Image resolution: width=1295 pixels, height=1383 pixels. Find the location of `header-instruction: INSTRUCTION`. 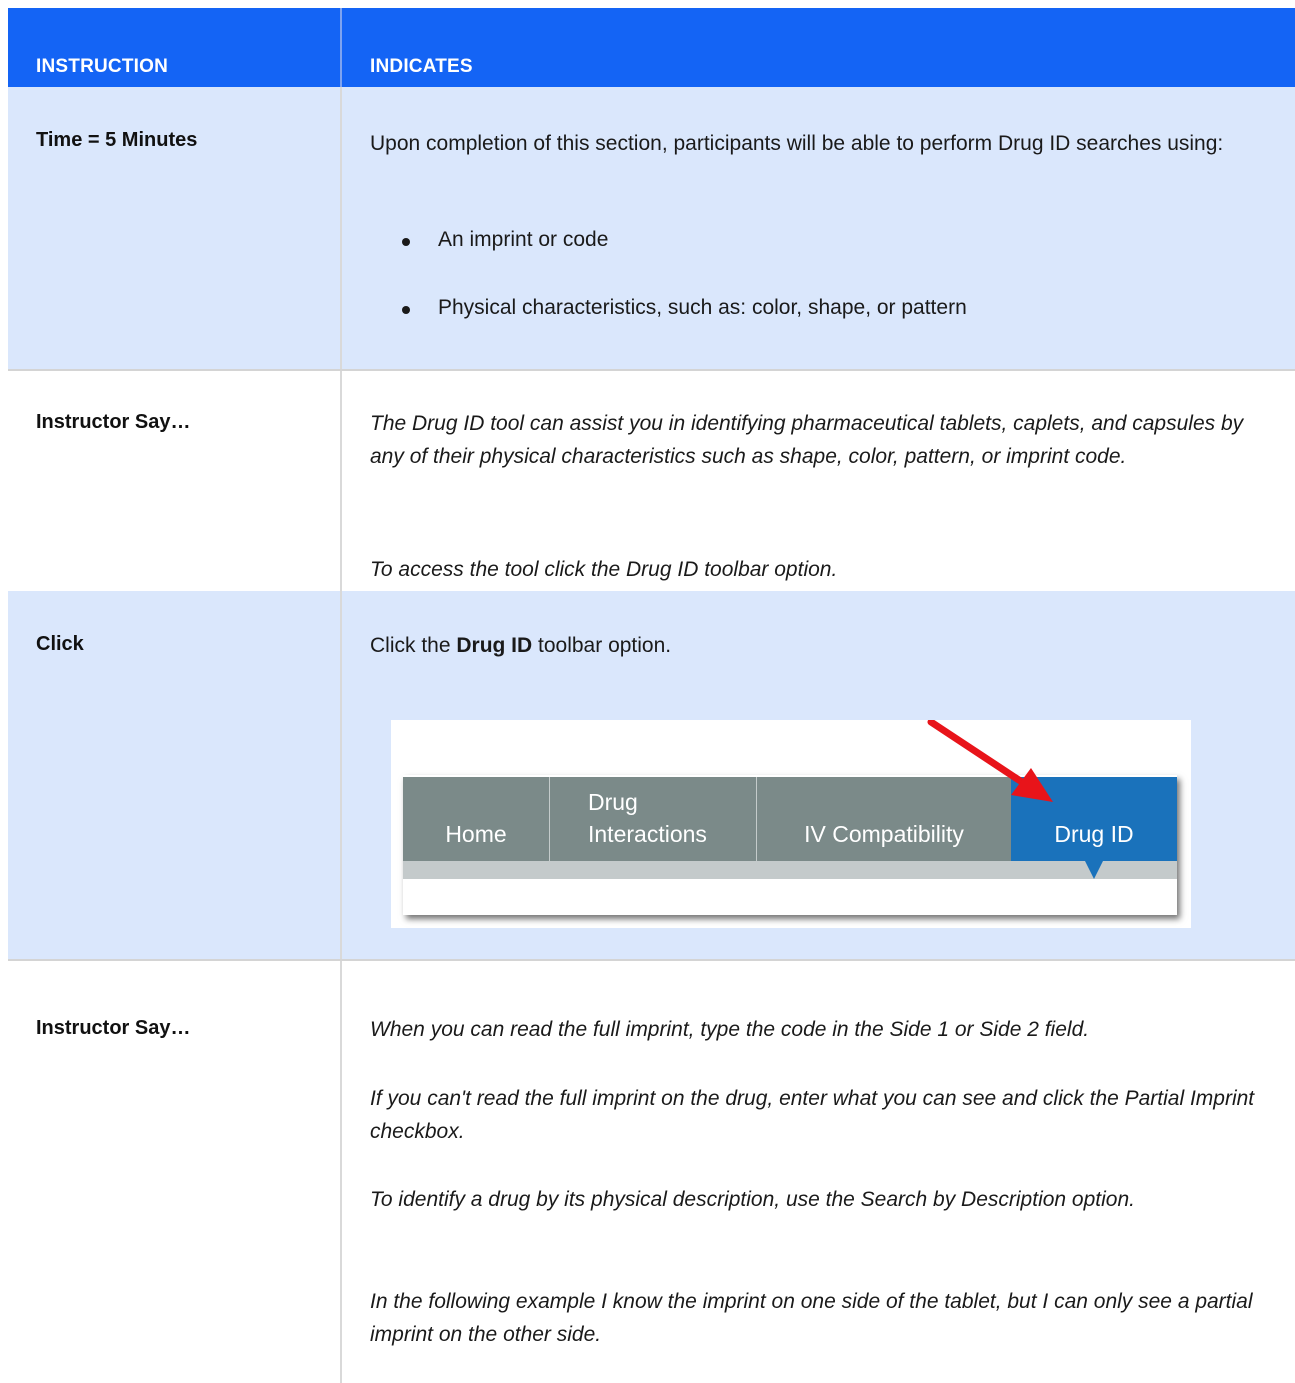

header-instruction: INSTRUCTION is located at coordinates (102, 66).